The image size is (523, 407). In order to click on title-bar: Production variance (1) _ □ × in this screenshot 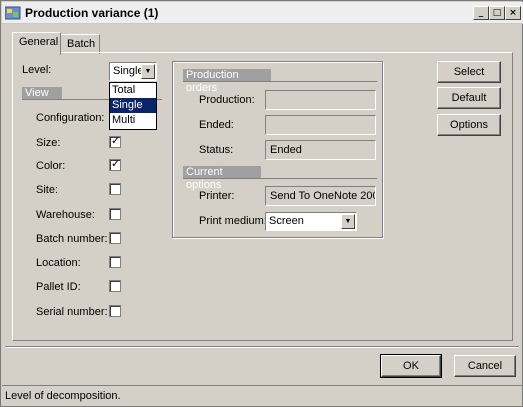, I will do `click(262, 13)`.